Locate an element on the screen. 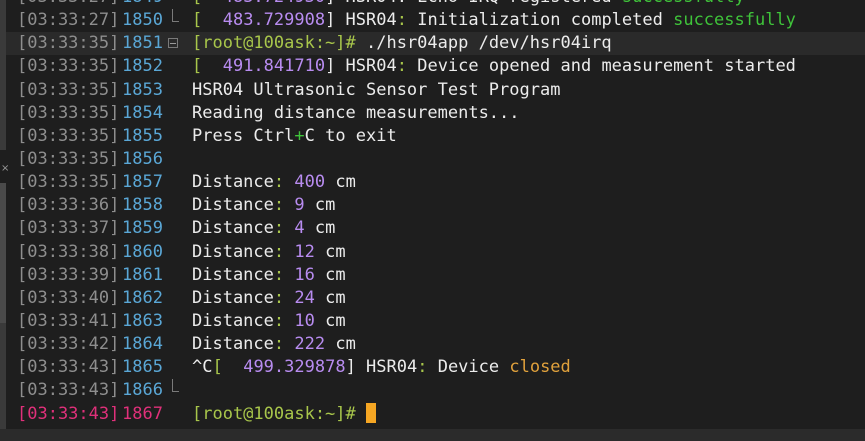  line-content: Distance: 222 cm is located at coordinates (528, 344).